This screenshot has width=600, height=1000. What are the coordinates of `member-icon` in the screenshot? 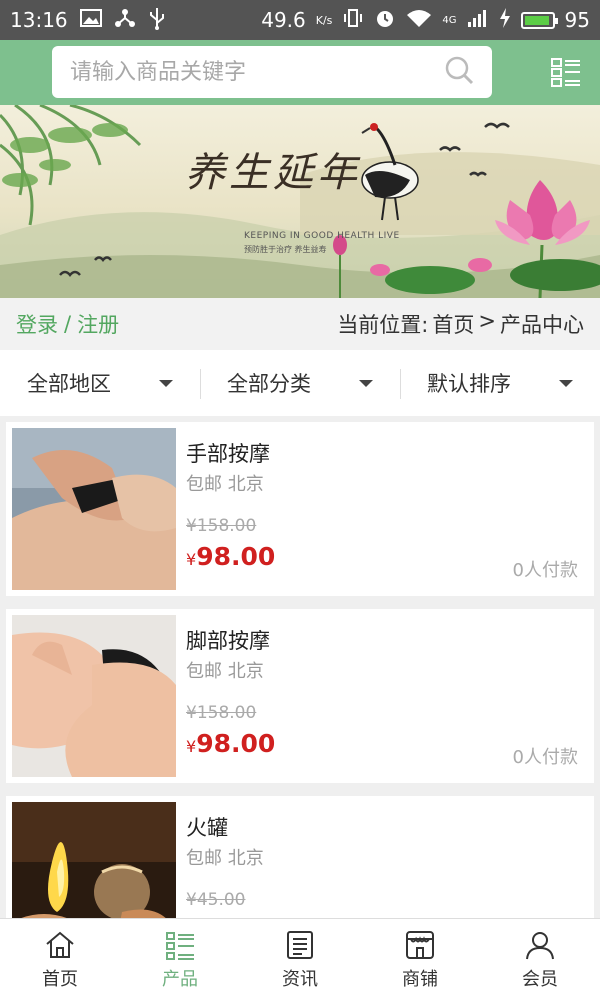 It's located at (540, 946).